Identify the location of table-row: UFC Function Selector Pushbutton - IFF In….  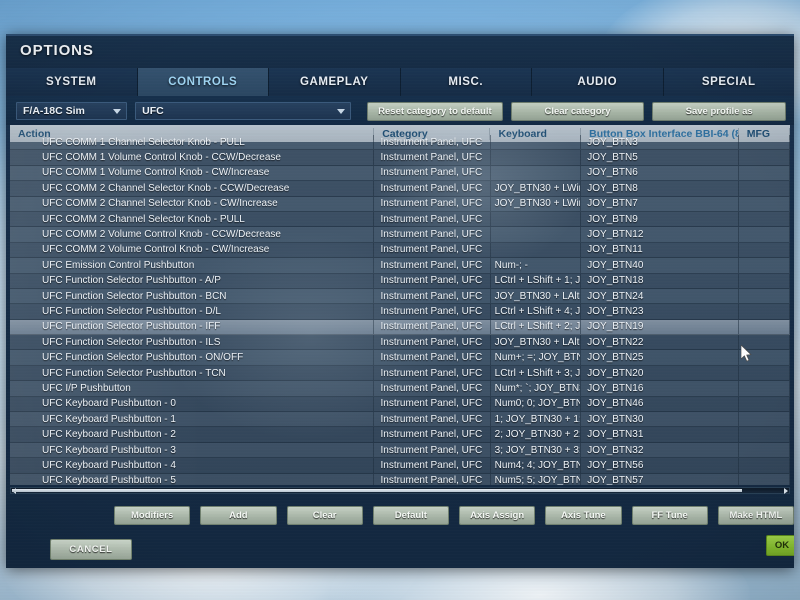
(400, 327).